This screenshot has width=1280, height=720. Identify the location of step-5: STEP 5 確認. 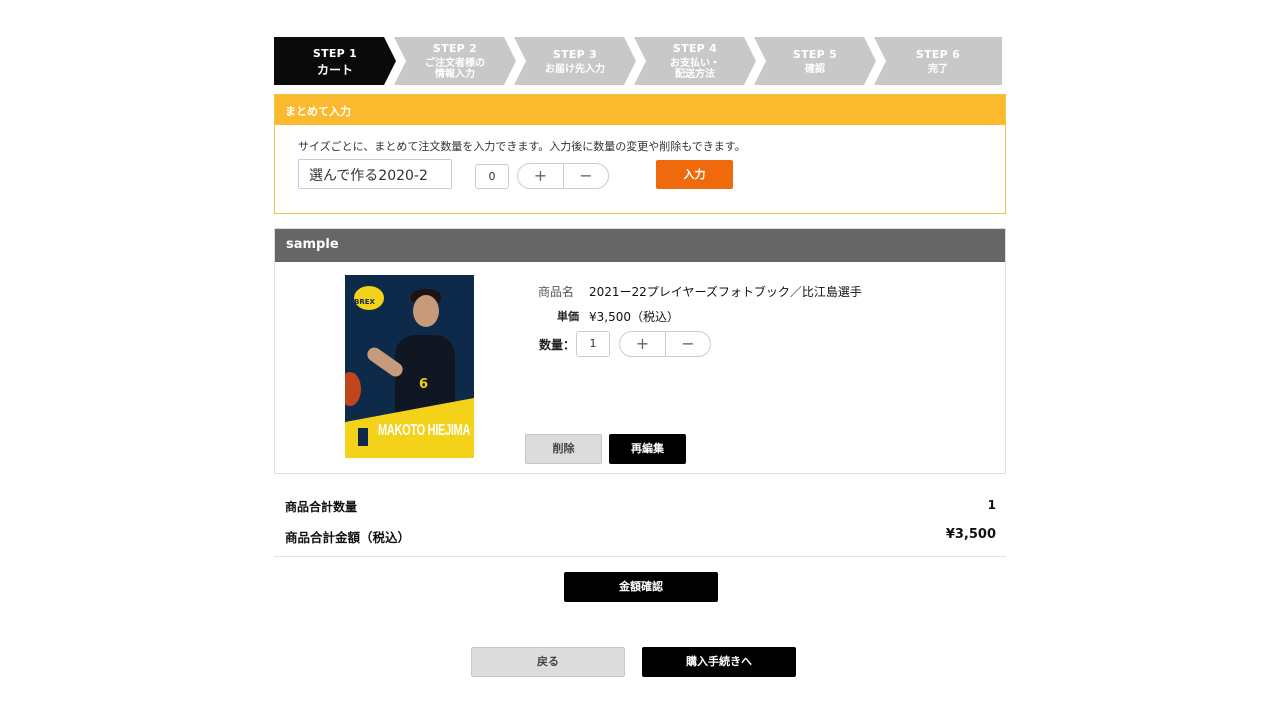
(815, 61).